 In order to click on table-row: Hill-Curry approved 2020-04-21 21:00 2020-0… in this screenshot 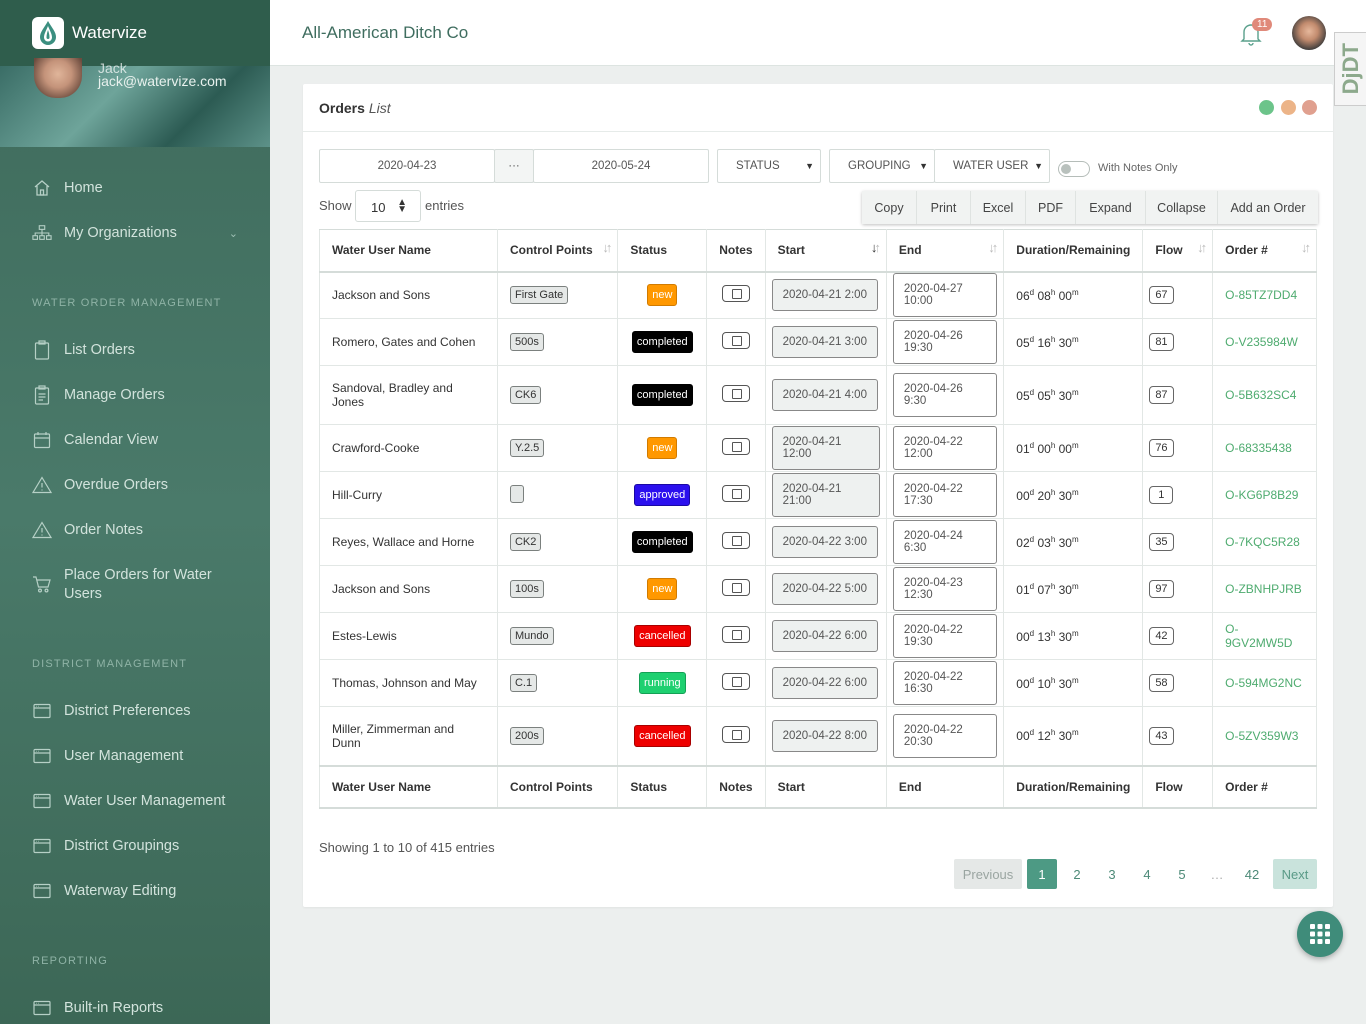, I will do `click(818, 495)`.